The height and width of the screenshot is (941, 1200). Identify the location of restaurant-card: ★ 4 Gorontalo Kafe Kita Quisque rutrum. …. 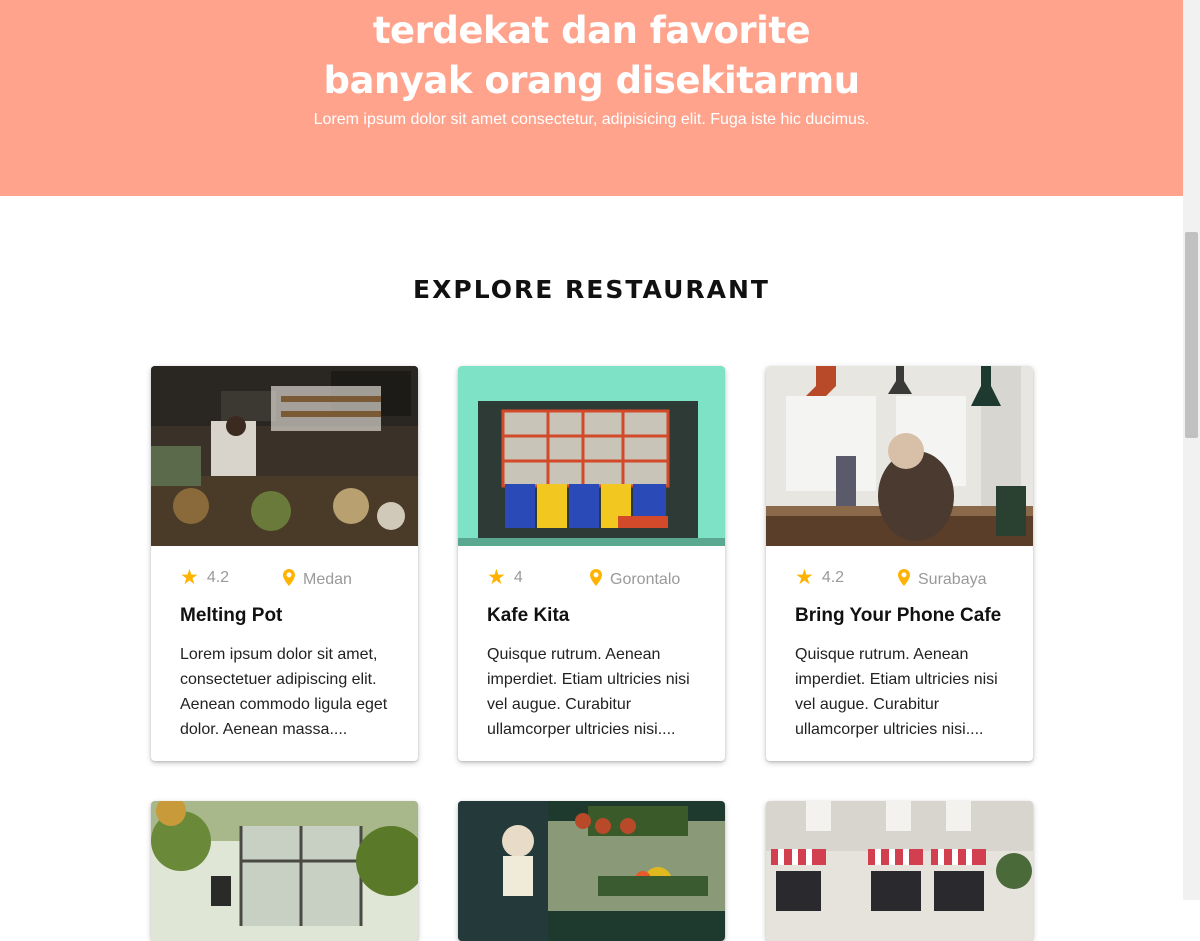
(591, 563).